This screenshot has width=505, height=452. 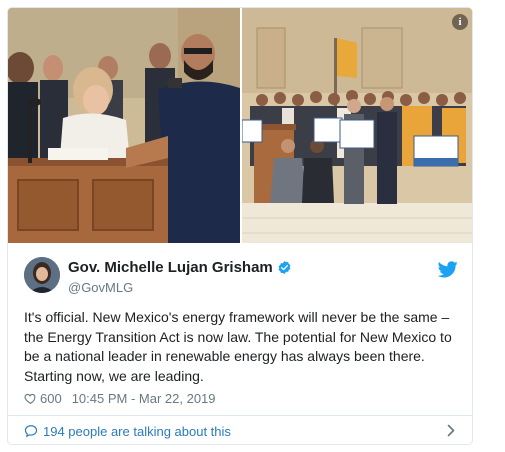 I want to click on info-icon: i, so click(x=460, y=22).